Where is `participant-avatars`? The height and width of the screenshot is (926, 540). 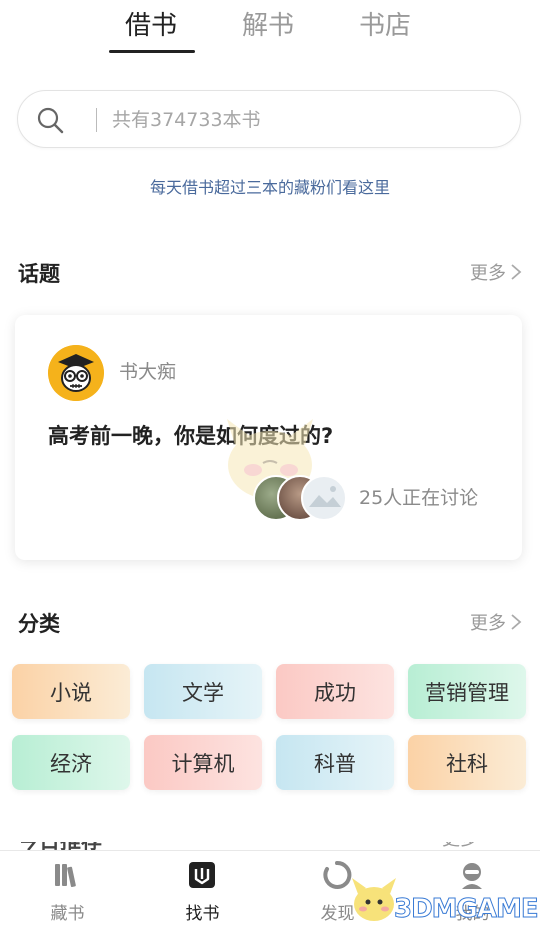 participant-avatars is located at coordinates (303, 499).